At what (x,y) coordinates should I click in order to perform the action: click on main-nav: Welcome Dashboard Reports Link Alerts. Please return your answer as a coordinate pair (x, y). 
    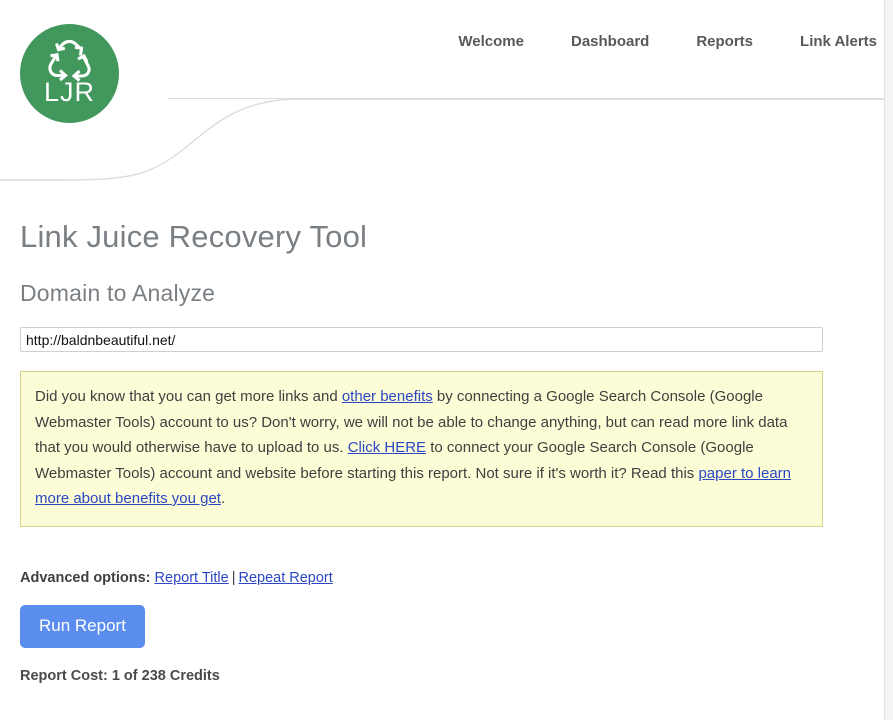
    Looking at the image, I should click on (667, 41).